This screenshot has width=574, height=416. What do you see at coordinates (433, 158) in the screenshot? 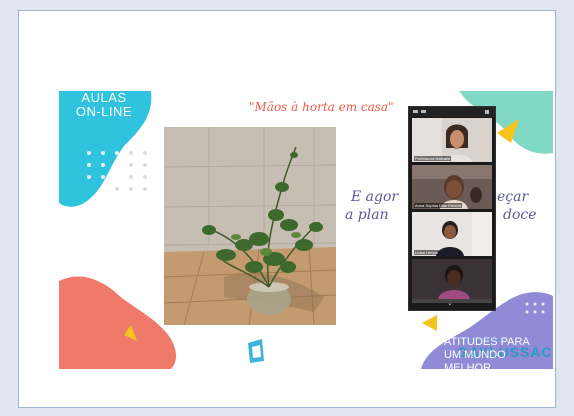
I see `participant-name: Professora Nathalie` at bounding box center [433, 158].